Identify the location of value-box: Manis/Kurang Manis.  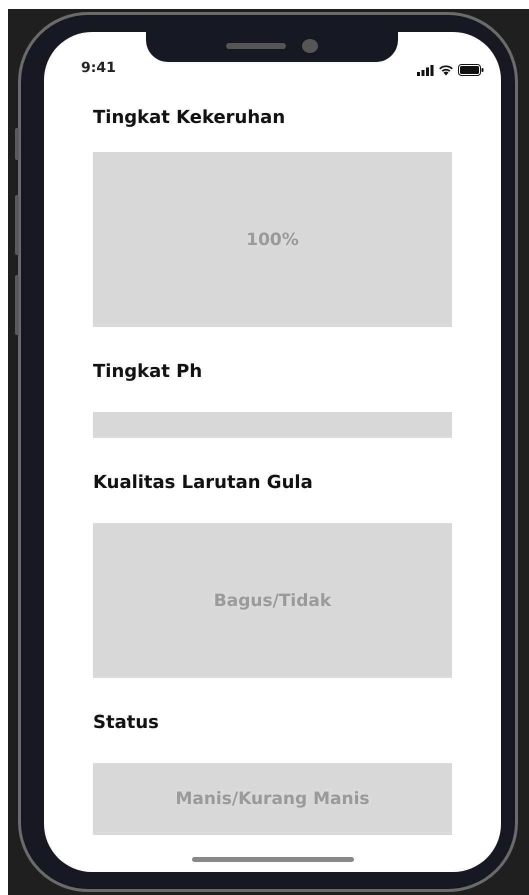
(272, 799).